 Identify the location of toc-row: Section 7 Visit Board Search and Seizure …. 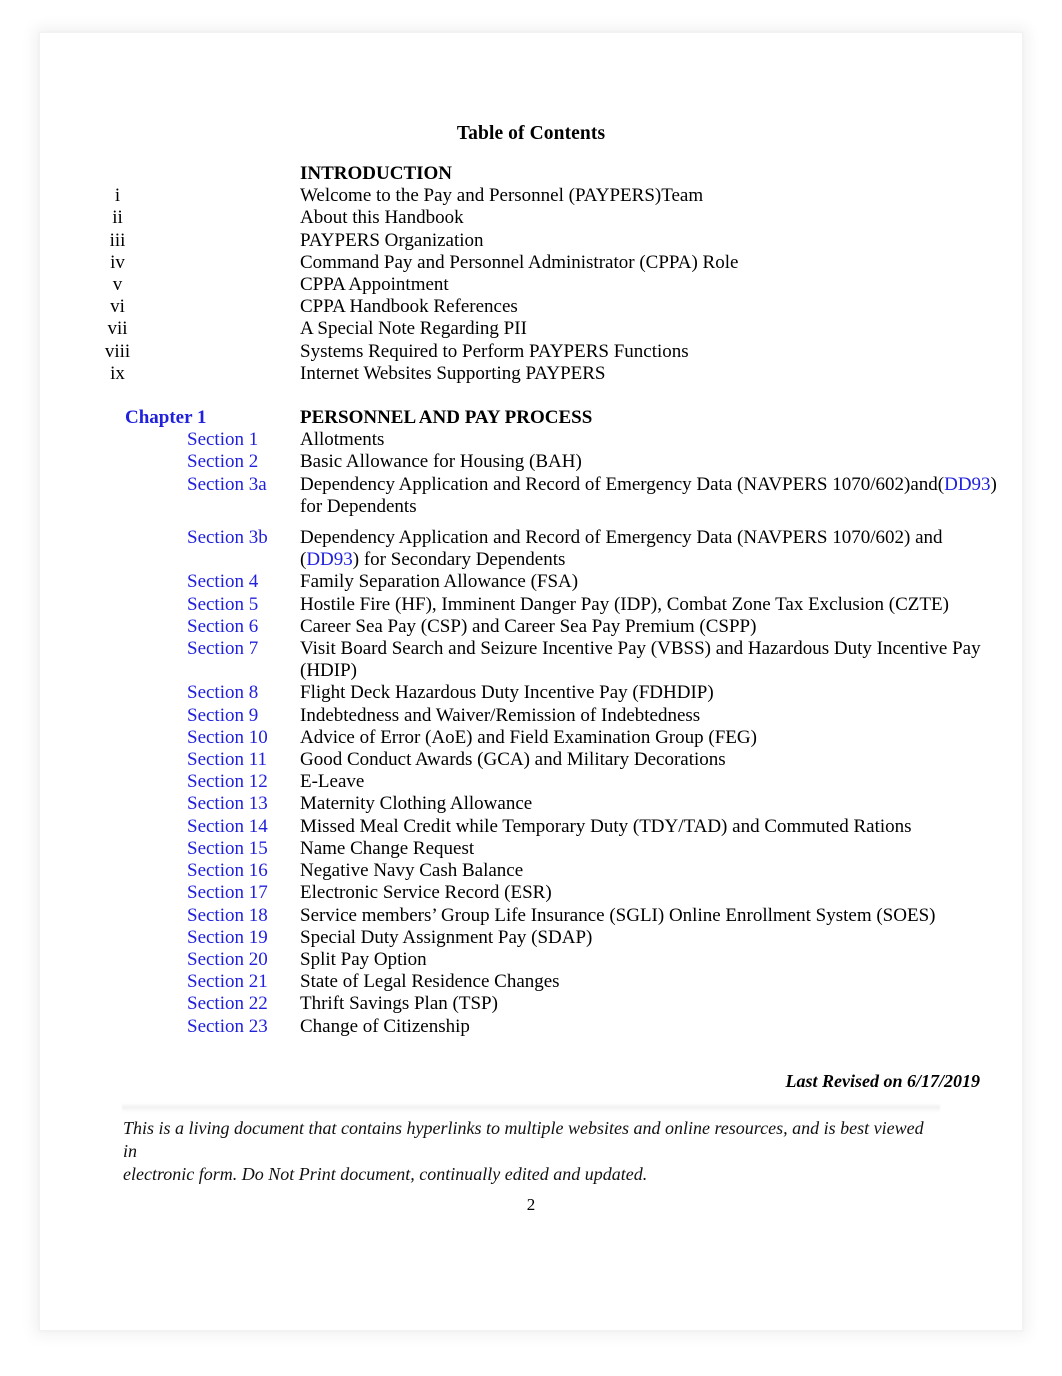
(531, 660).